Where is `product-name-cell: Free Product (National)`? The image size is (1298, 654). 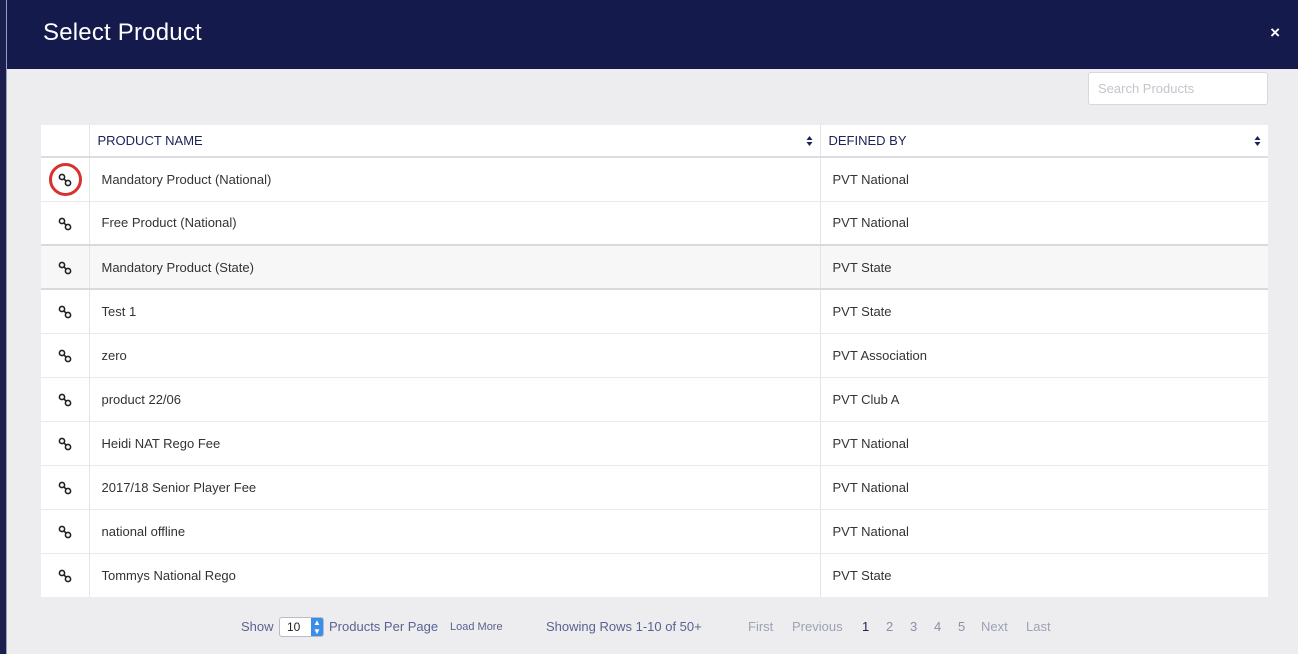
product-name-cell: Free Product (National) is located at coordinates (455, 223).